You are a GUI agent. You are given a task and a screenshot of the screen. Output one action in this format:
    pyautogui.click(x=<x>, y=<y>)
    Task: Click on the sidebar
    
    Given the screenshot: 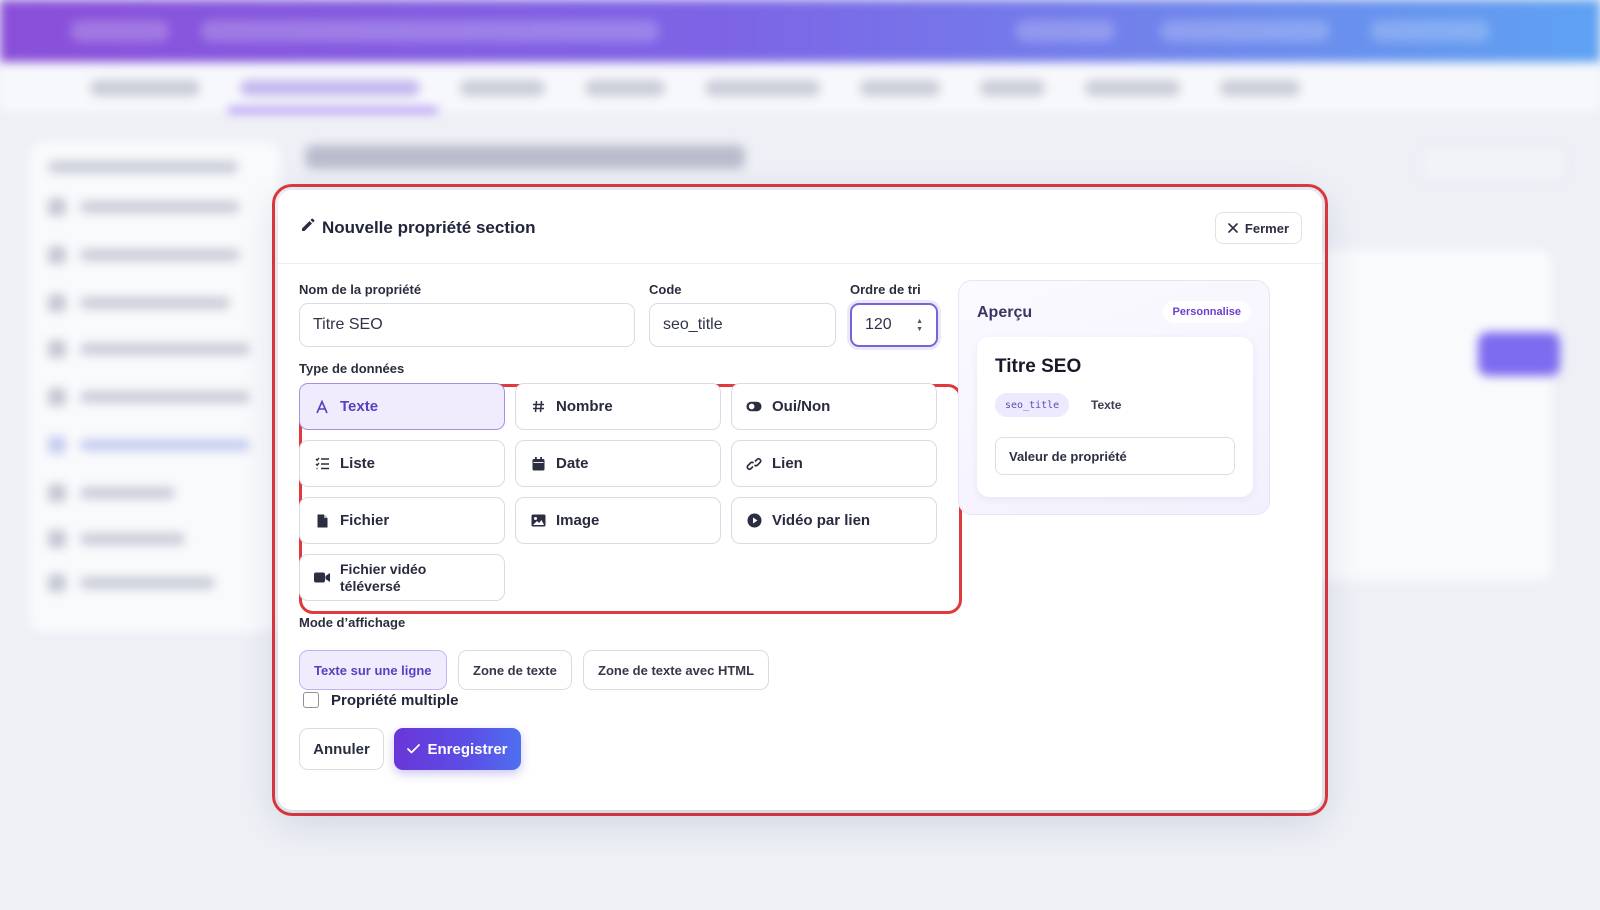 What is the action you would take?
    pyautogui.click(x=155, y=387)
    